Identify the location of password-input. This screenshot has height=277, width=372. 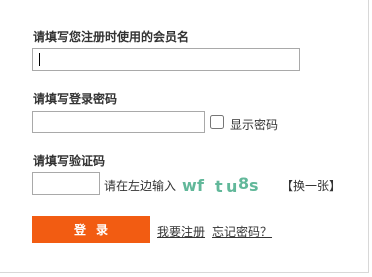
(118, 122).